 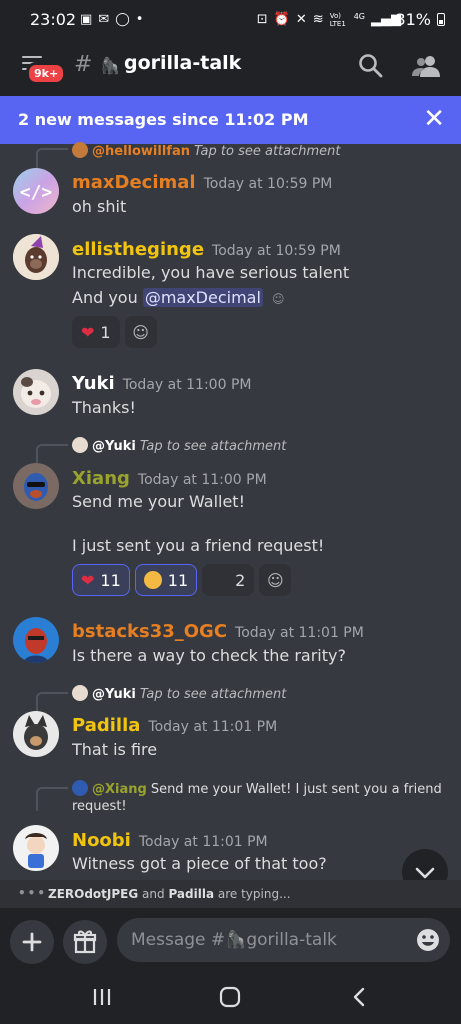 What do you see at coordinates (360, 997) in the screenshot?
I see `back-icon` at bounding box center [360, 997].